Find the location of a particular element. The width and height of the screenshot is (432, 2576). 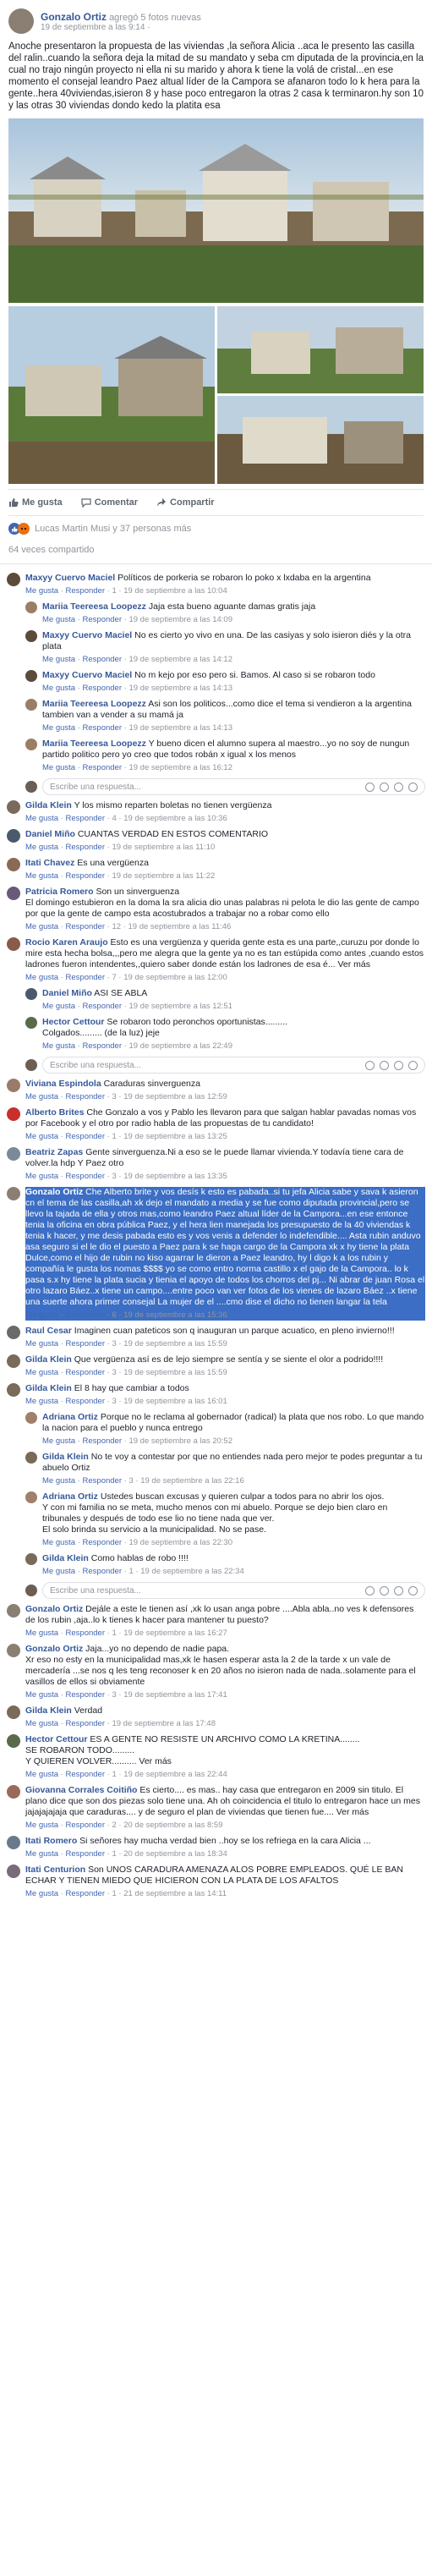

comment-author: Maxyy Cuervo Maciel is located at coordinates (70, 578).